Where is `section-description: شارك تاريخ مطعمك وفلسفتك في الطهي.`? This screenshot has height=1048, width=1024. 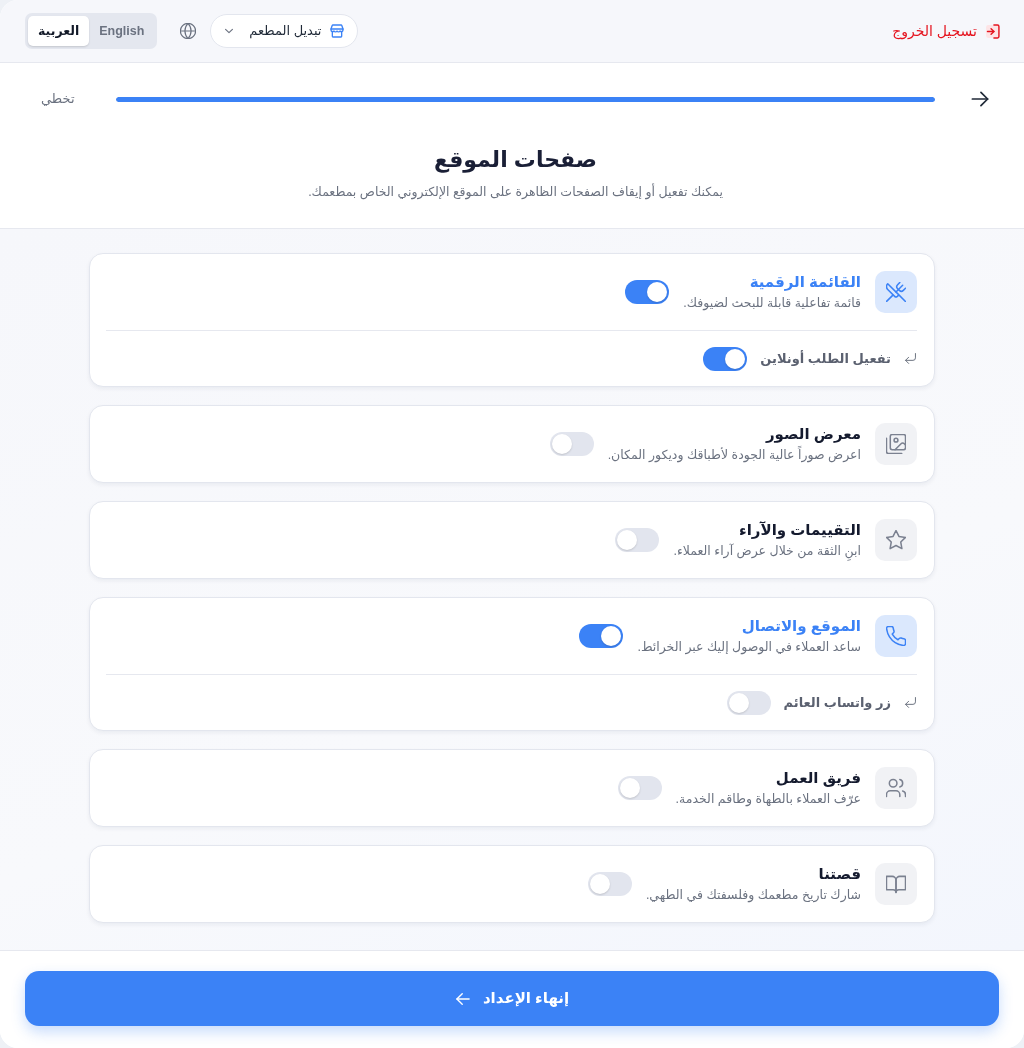
section-description: شارك تاريخ مطعمك وفلسفتك في الطهي. is located at coordinates (753, 895).